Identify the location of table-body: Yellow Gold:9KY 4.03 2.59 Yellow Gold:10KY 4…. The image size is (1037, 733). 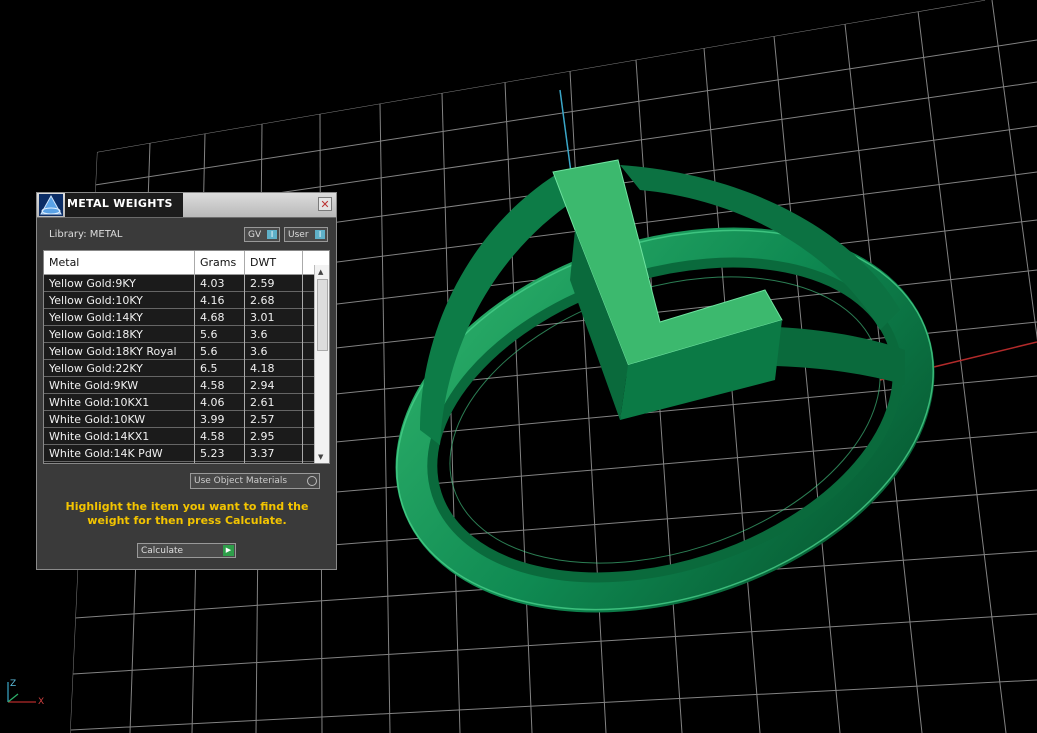
(180, 369).